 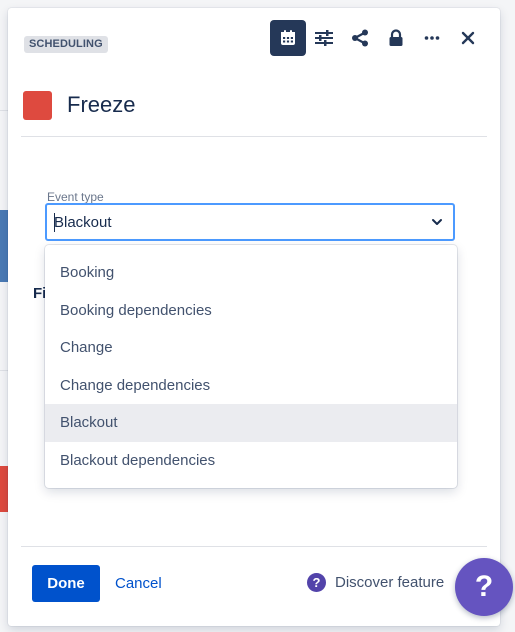 I want to click on header-divider, so click(x=254, y=136).